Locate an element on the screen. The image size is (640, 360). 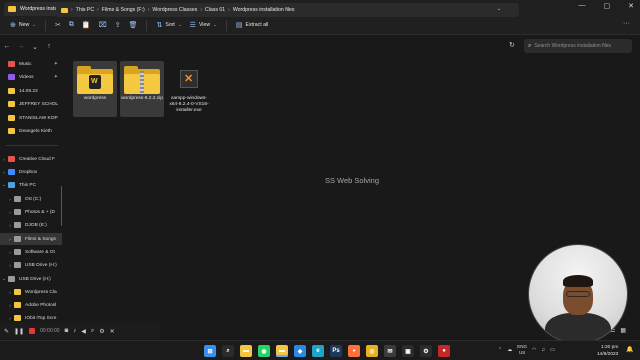
recent-locations-icon: ⌄ is located at coordinates (35, 47).